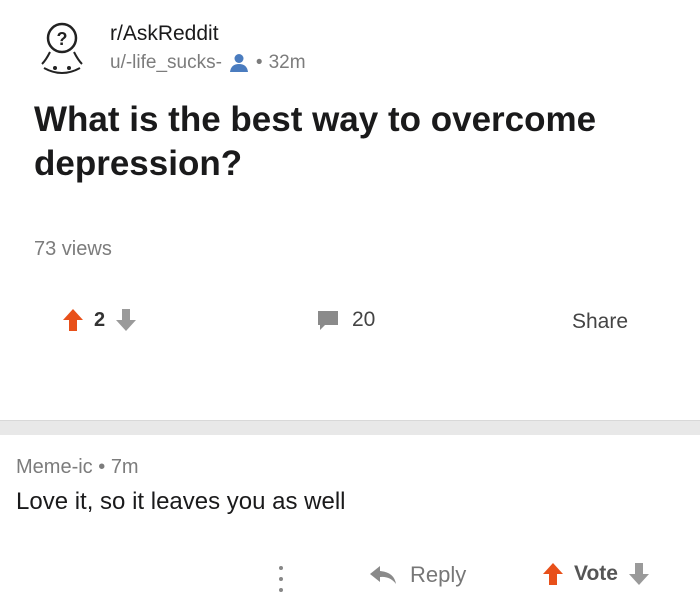 The height and width of the screenshot is (604, 700). I want to click on post-actions-bar: 2 20 Share, so click(350, 322).